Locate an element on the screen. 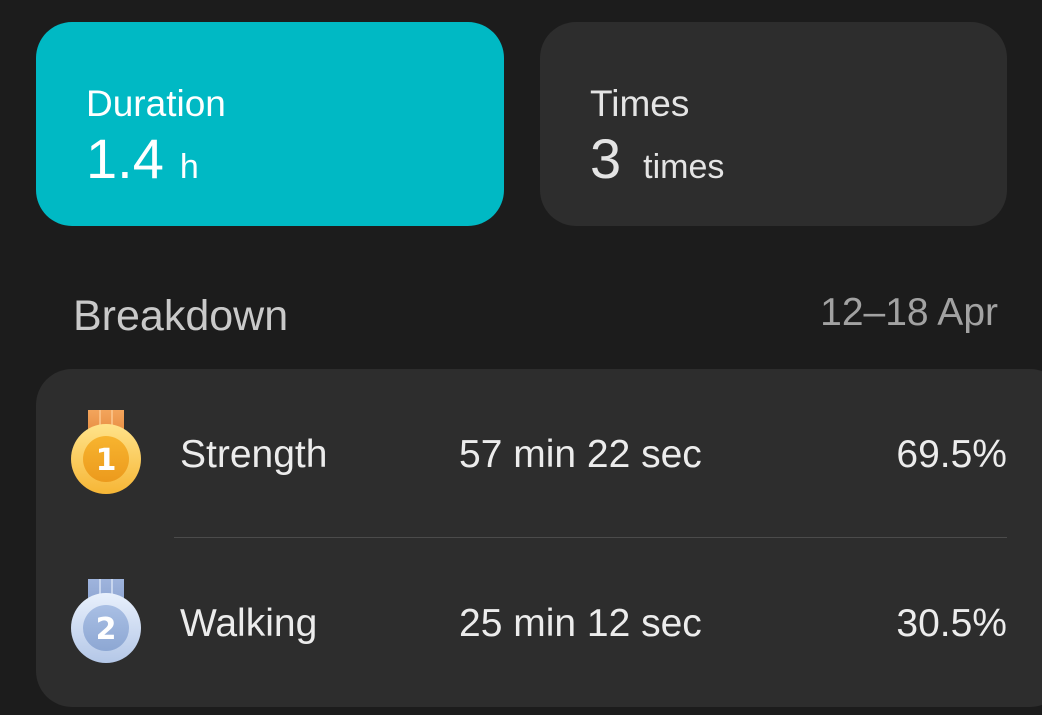 This screenshot has height=715, width=1042. activity-percent: 30.5% is located at coordinates (951, 623).